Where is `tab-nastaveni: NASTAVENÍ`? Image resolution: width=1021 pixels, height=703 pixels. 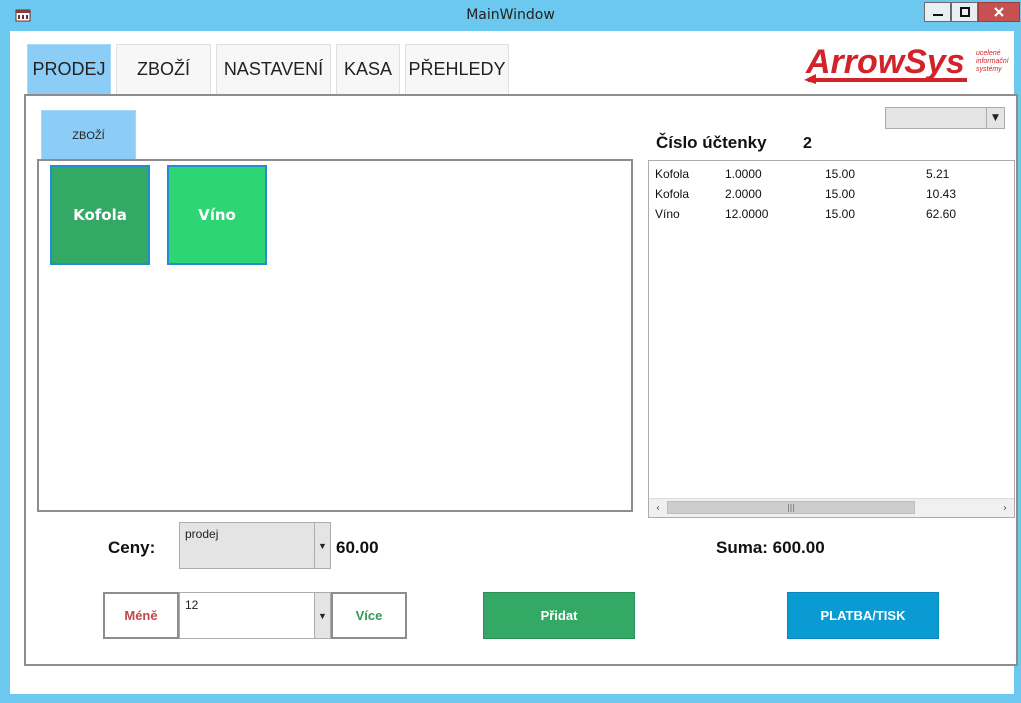
tab-nastaveni: NASTAVENÍ is located at coordinates (273, 69).